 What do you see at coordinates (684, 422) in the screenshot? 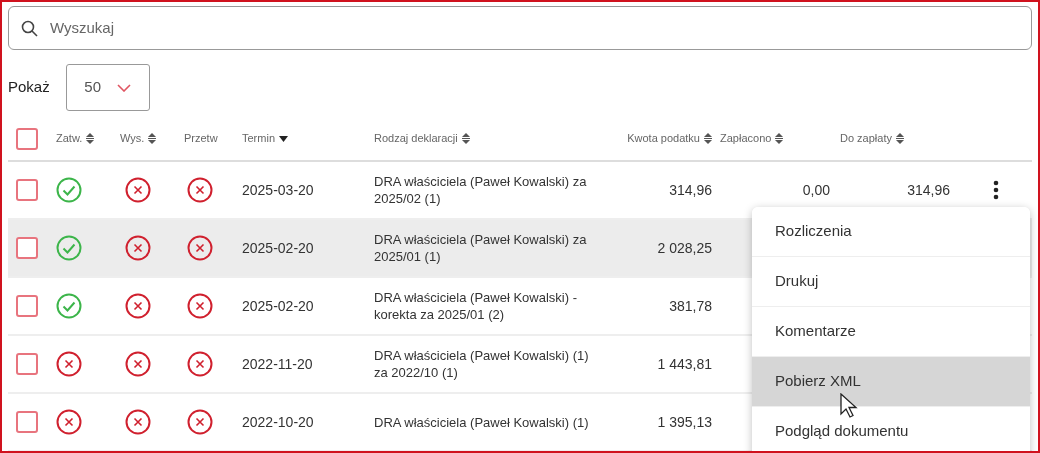
I see `tax-amount-cell: 1 395,13` at bounding box center [684, 422].